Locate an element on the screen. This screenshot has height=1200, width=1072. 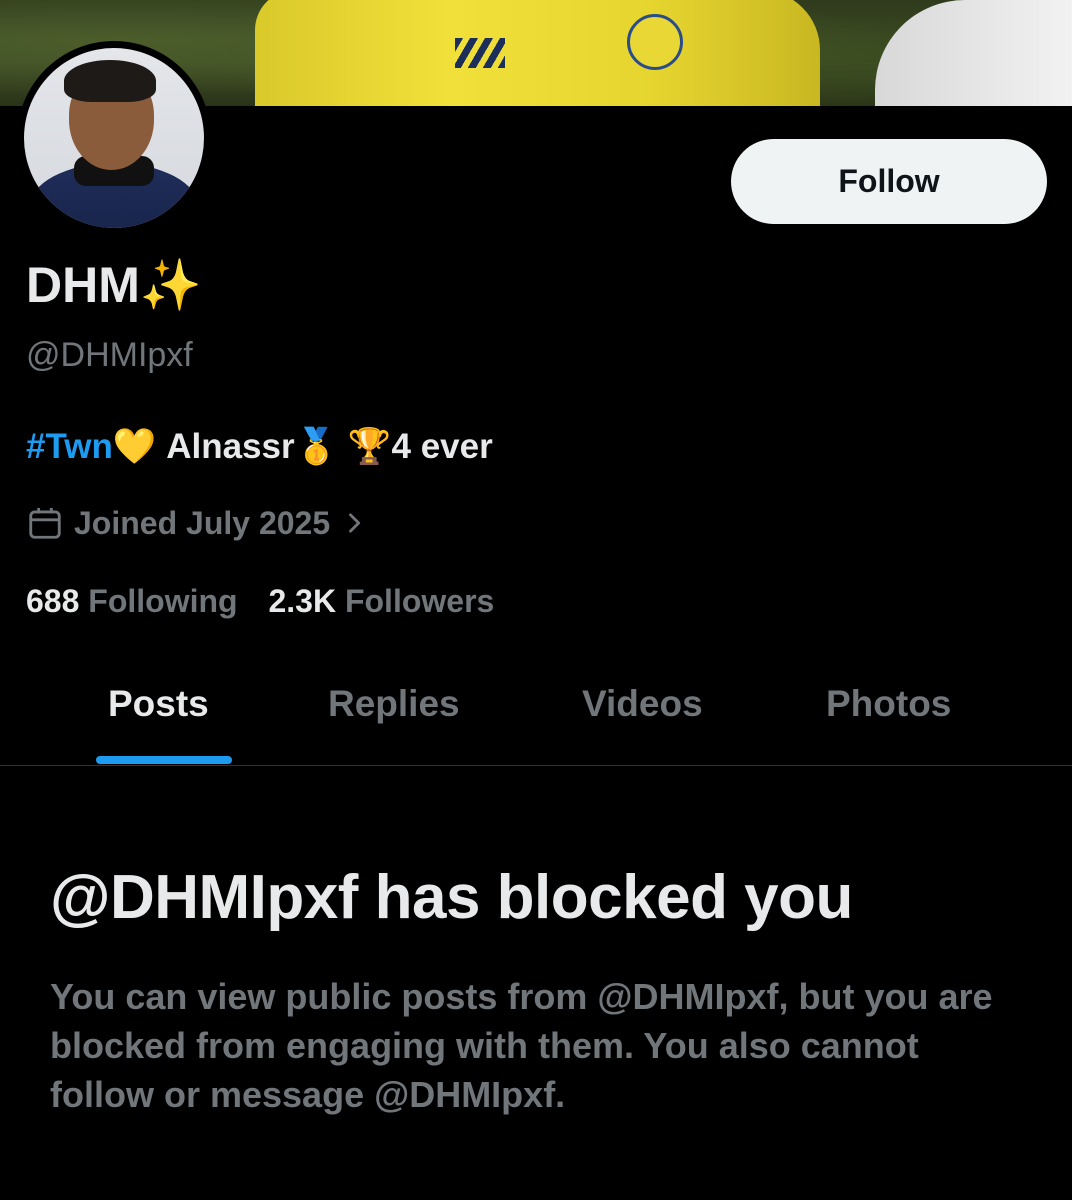
bio-text-club: Alnassr is located at coordinates (230, 446).